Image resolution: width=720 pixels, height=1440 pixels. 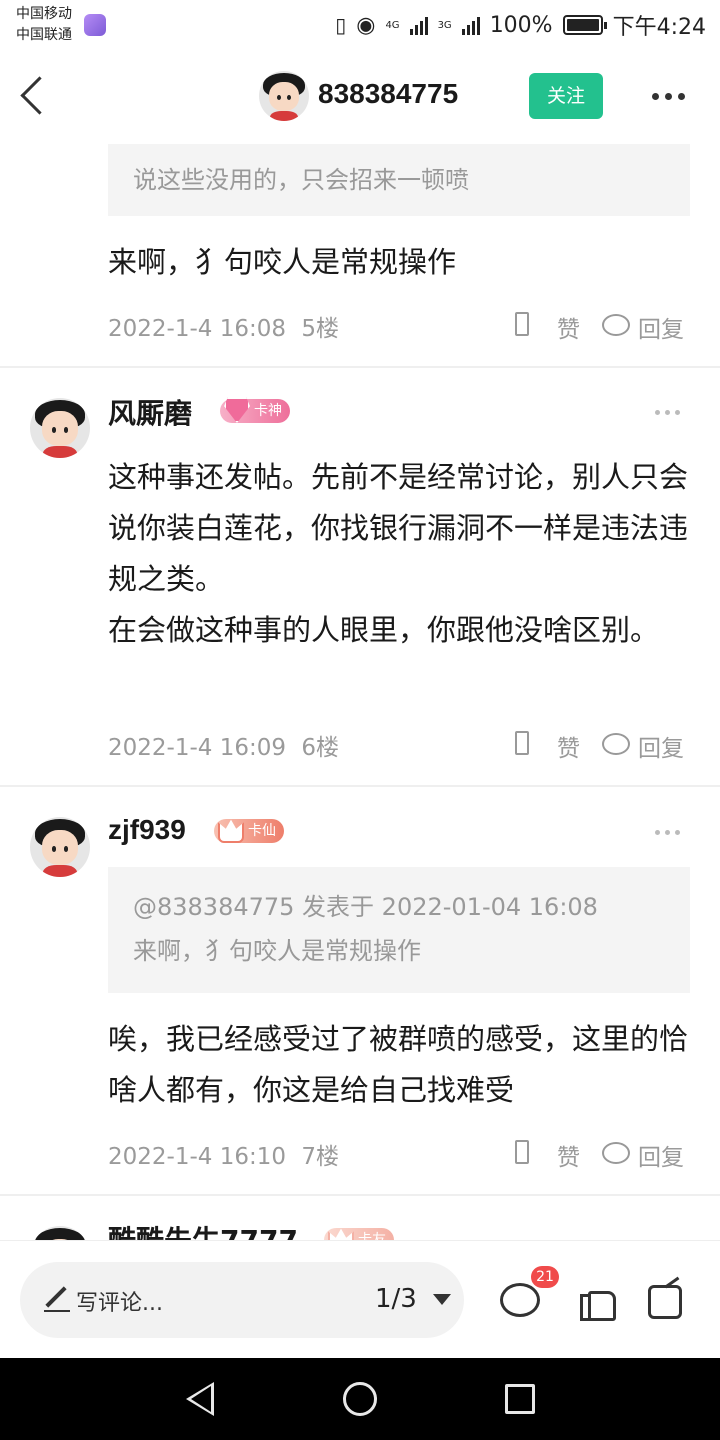 What do you see at coordinates (200, 1399) in the screenshot?
I see `nav-back-icon` at bounding box center [200, 1399].